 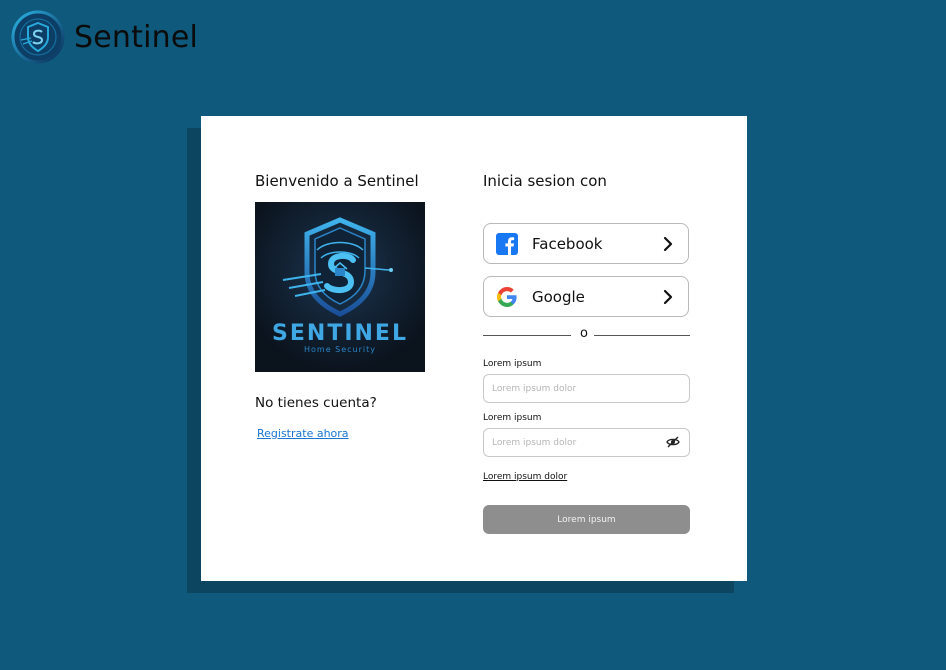 What do you see at coordinates (545, 181) in the screenshot?
I see `login-with-title: Inicia sesion con` at bounding box center [545, 181].